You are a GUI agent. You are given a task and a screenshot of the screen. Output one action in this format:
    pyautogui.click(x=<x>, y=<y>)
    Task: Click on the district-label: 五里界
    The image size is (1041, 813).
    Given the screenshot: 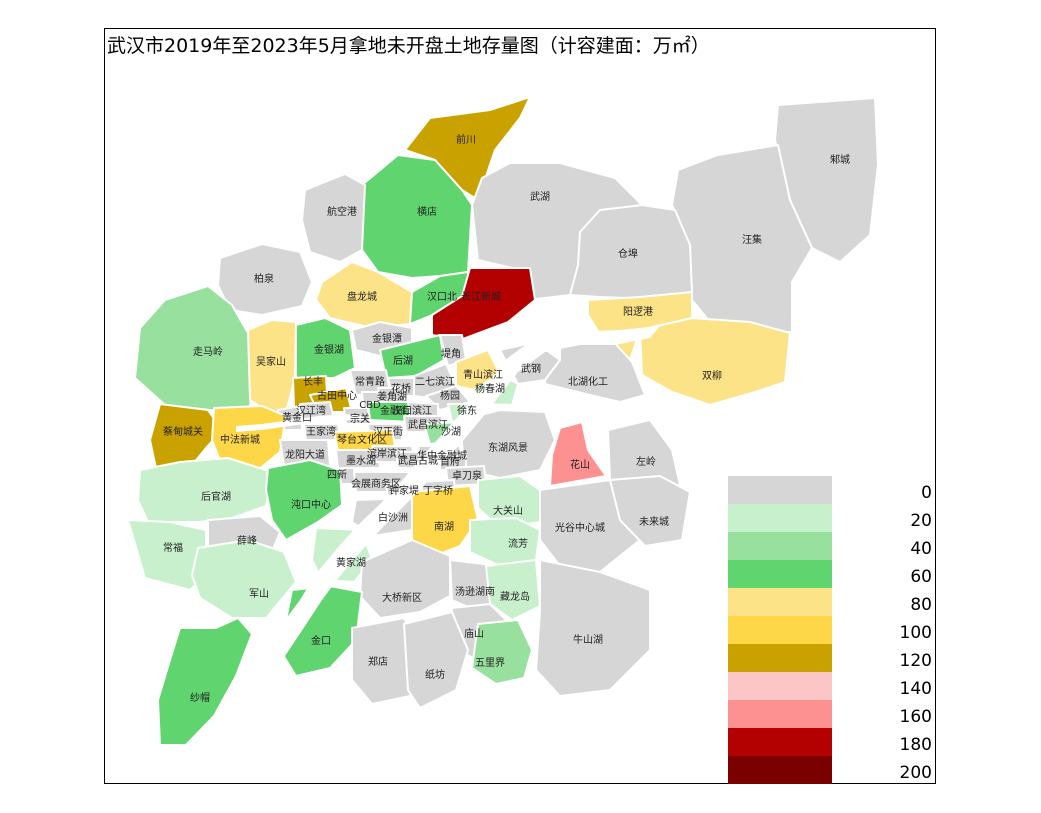 What is the action you would take?
    pyautogui.click(x=490, y=663)
    